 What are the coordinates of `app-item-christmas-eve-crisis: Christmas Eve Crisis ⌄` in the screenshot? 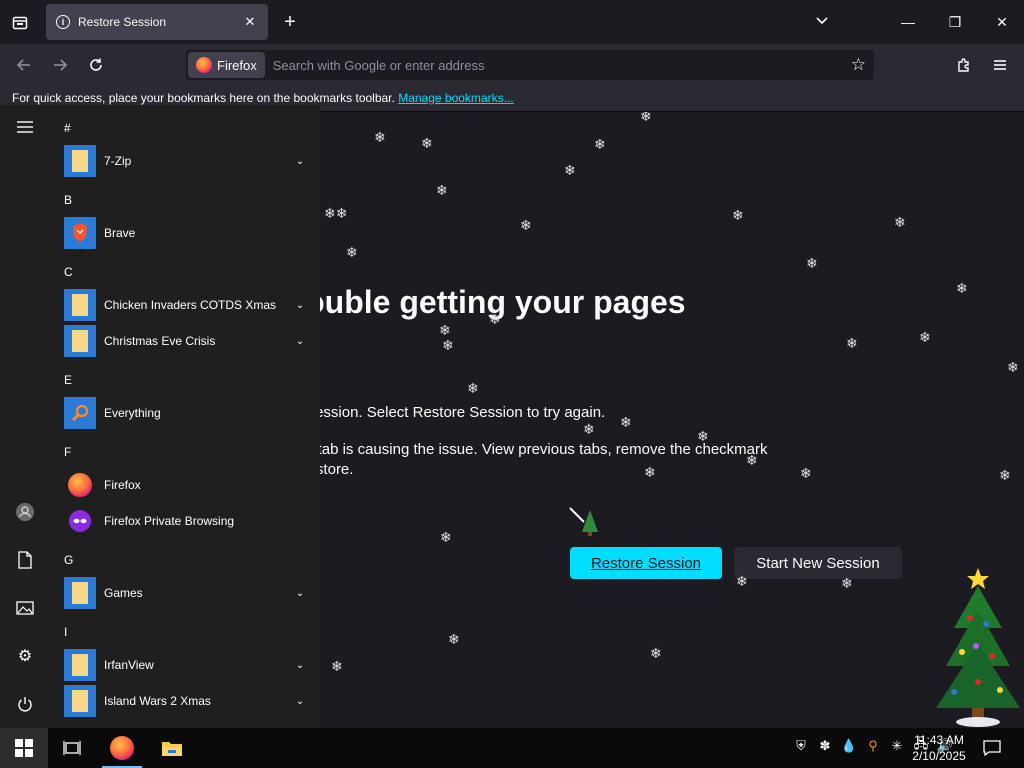 It's located at (186, 341).